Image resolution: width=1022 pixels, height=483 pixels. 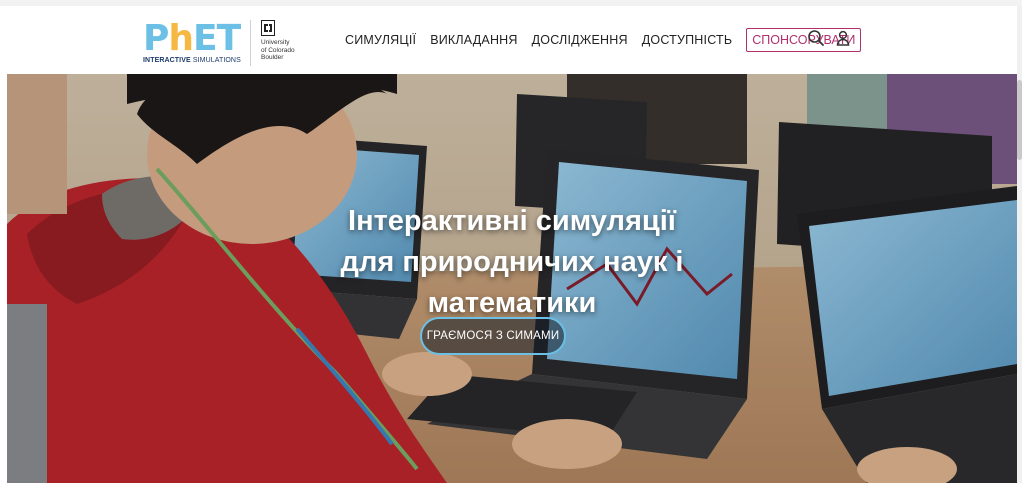 I want to click on search-icon, so click(x=816, y=38).